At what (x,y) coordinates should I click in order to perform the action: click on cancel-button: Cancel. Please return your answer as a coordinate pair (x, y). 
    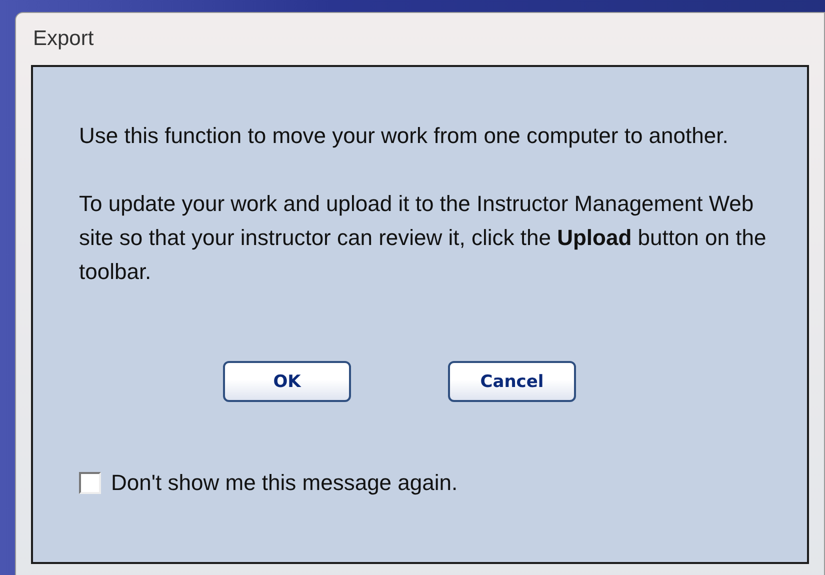
    Looking at the image, I should click on (512, 381).